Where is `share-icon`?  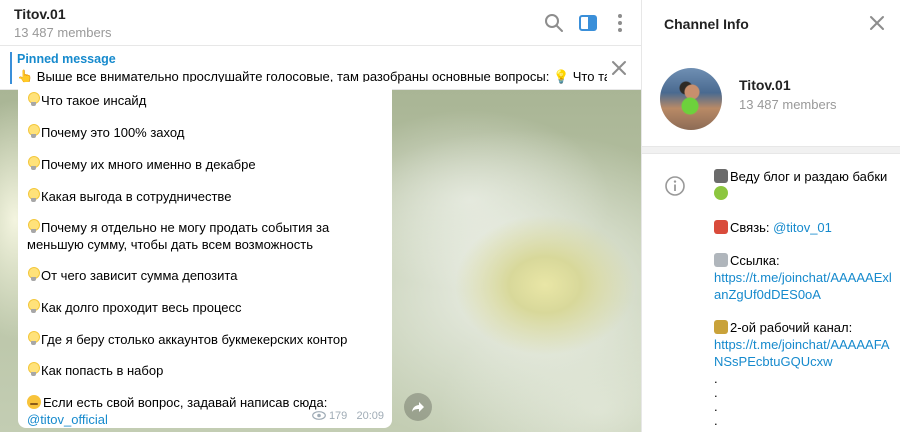 share-icon is located at coordinates (418, 407).